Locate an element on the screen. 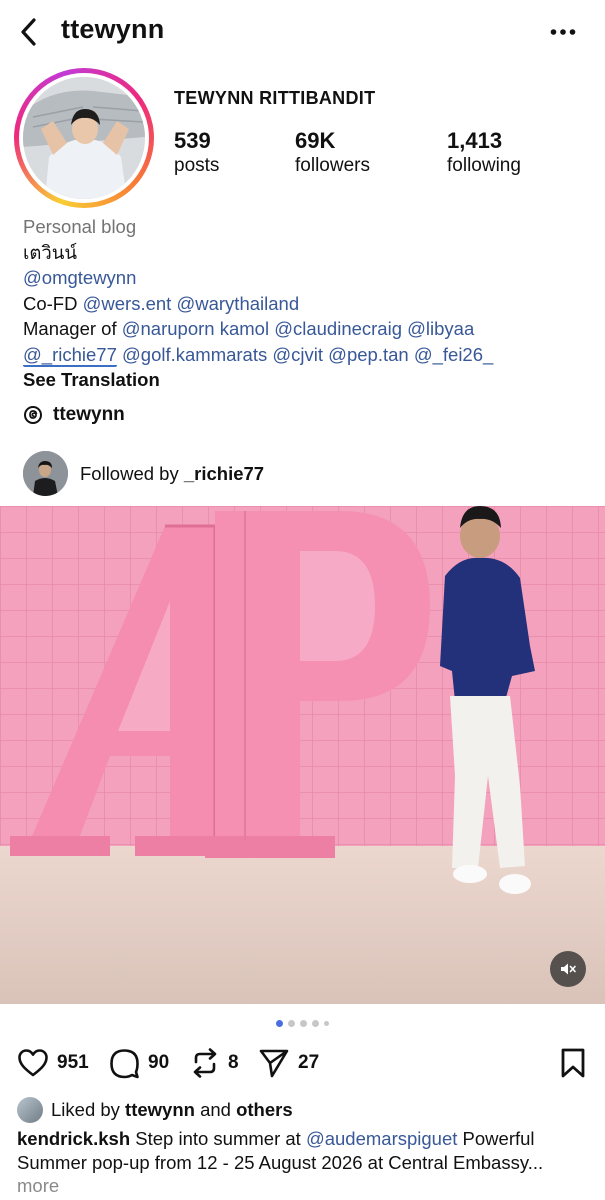 The image size is (605, 1200). bio-manager-label: Manager of is located at coordinates (72, 328).